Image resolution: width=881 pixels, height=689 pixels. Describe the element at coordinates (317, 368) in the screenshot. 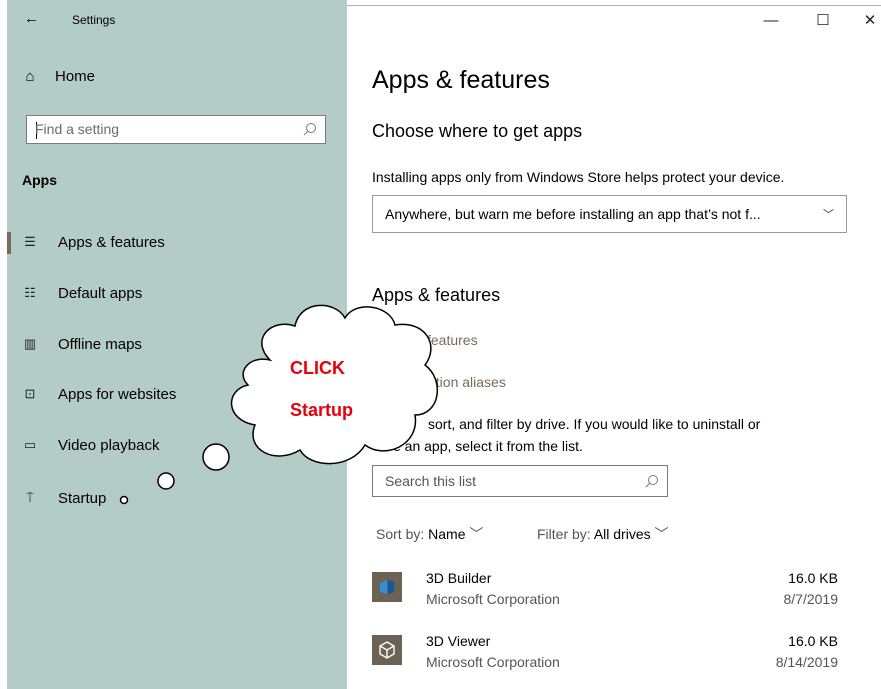

I see `annotation-line-1: CLICK` at that location.